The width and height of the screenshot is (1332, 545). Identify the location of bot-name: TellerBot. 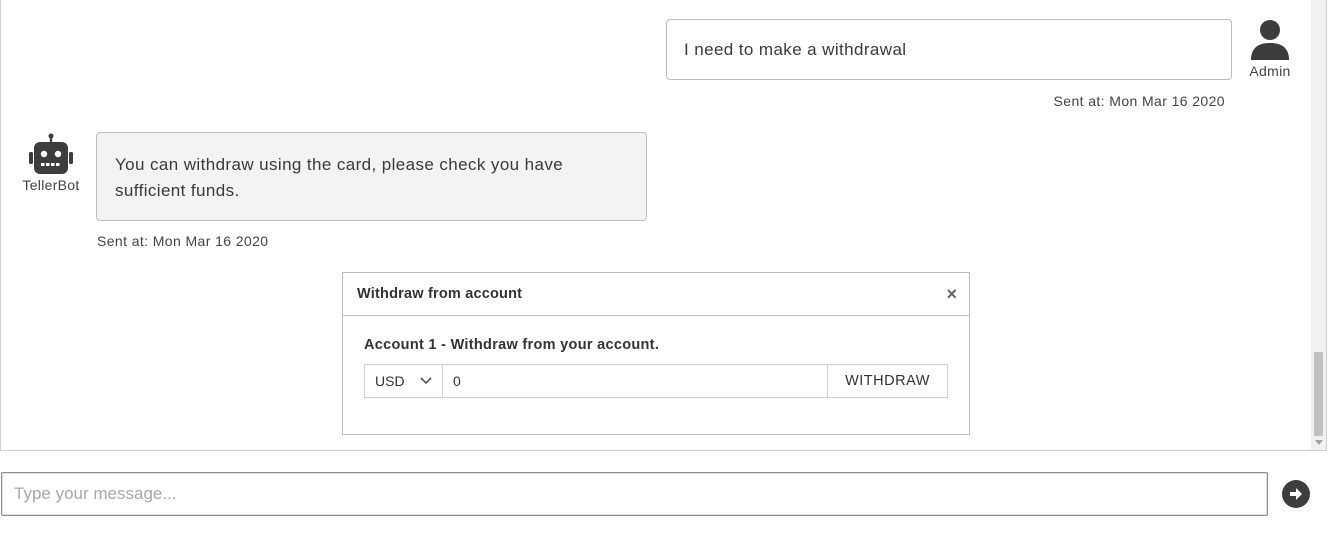
(51, 185).